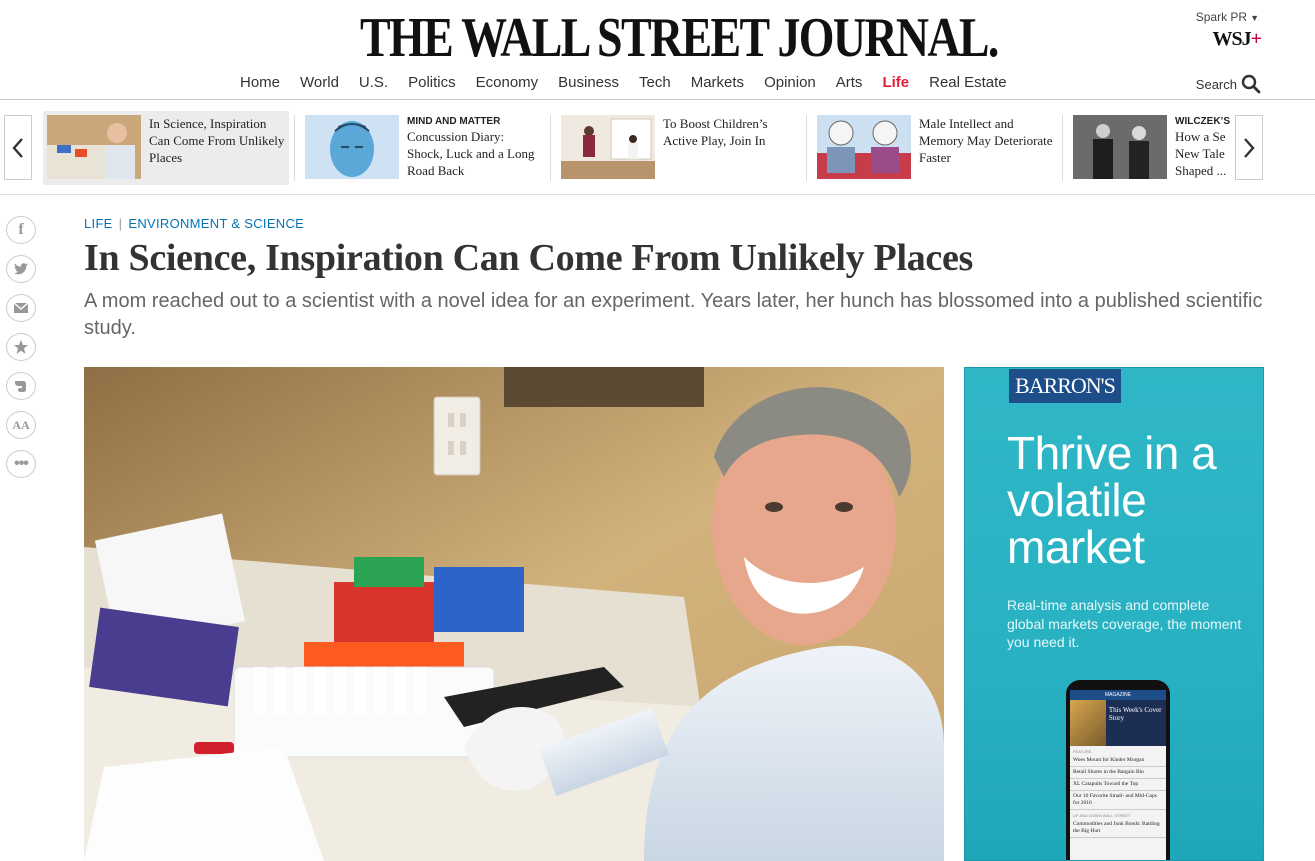 The height and width of the screenshot is (861, 1315). Describe the element at coordinates (715, 132) in the screenshot. I see `carousel-item-title: To Boost Children’s Active Play, Join In` at that location.